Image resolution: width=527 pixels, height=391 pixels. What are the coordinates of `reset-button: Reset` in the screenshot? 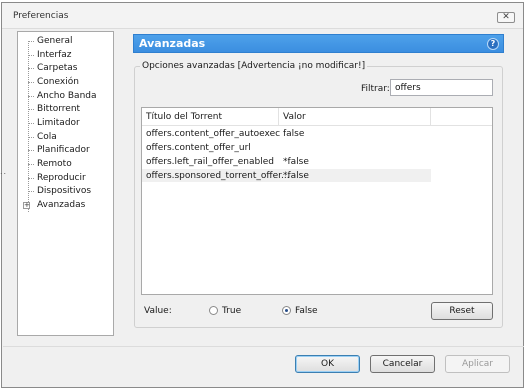 It's located at (462, 311).